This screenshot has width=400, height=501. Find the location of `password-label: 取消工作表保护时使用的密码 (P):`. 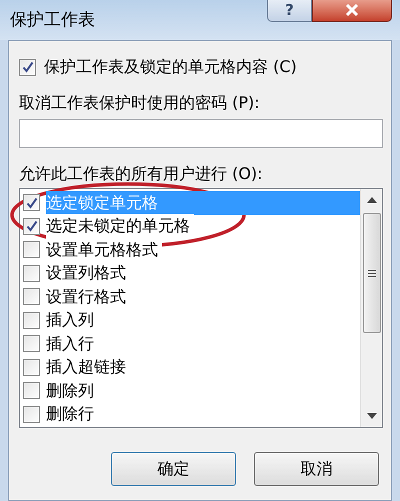

password-label: 取消工作表保护时使用的密码 (P): is located at coordinates (140, 103).